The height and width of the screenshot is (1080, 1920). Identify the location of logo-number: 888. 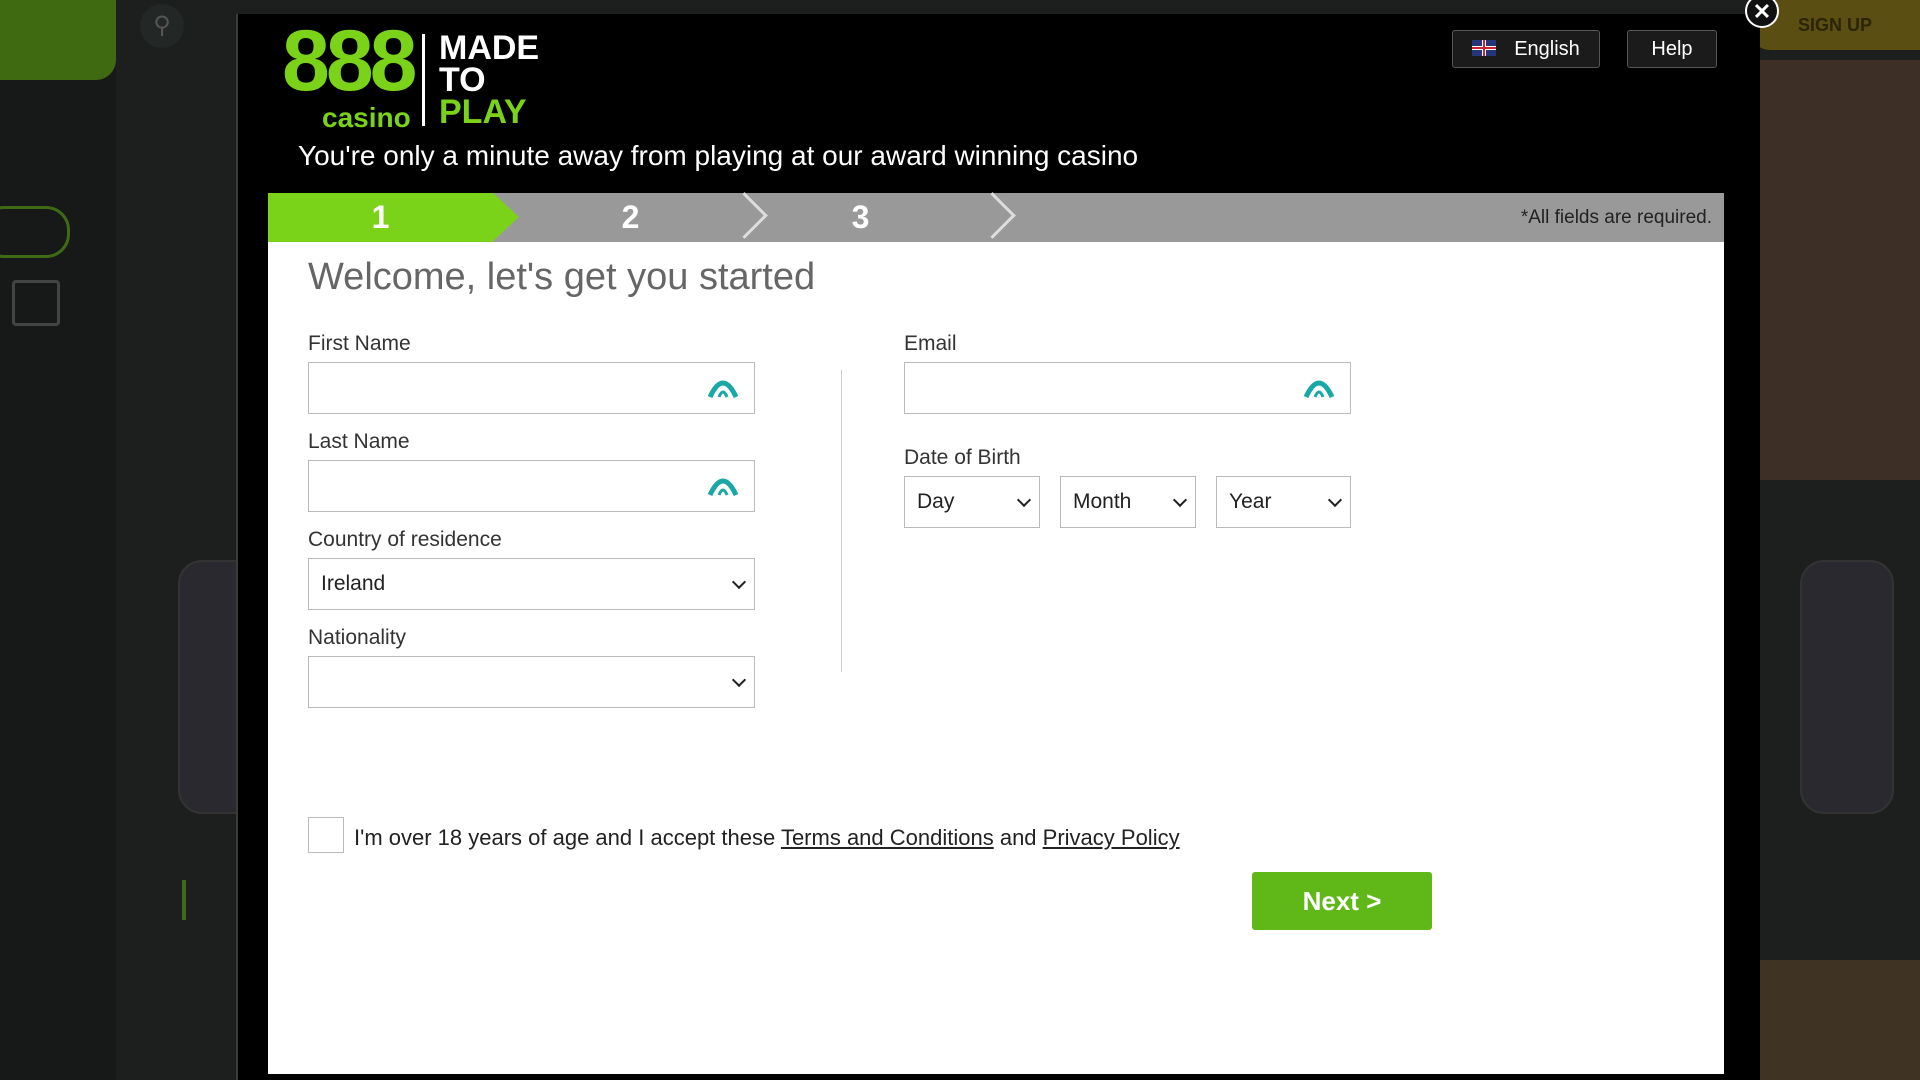
(349, 61).